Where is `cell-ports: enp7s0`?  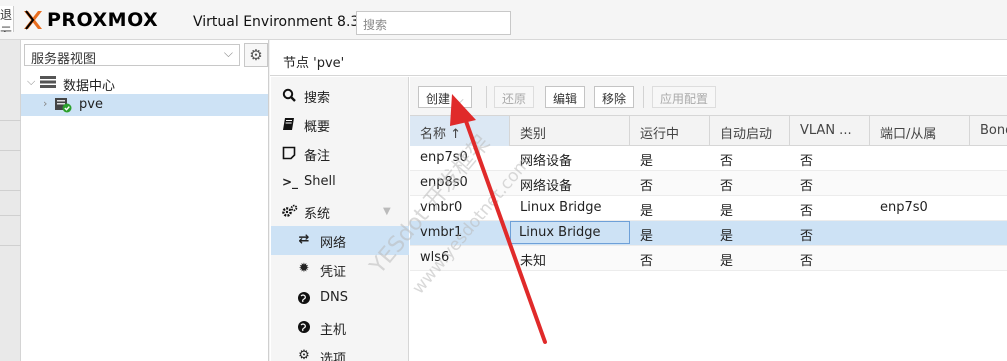 cell-ports: enp7s0 is located at coordinates (904, 207).